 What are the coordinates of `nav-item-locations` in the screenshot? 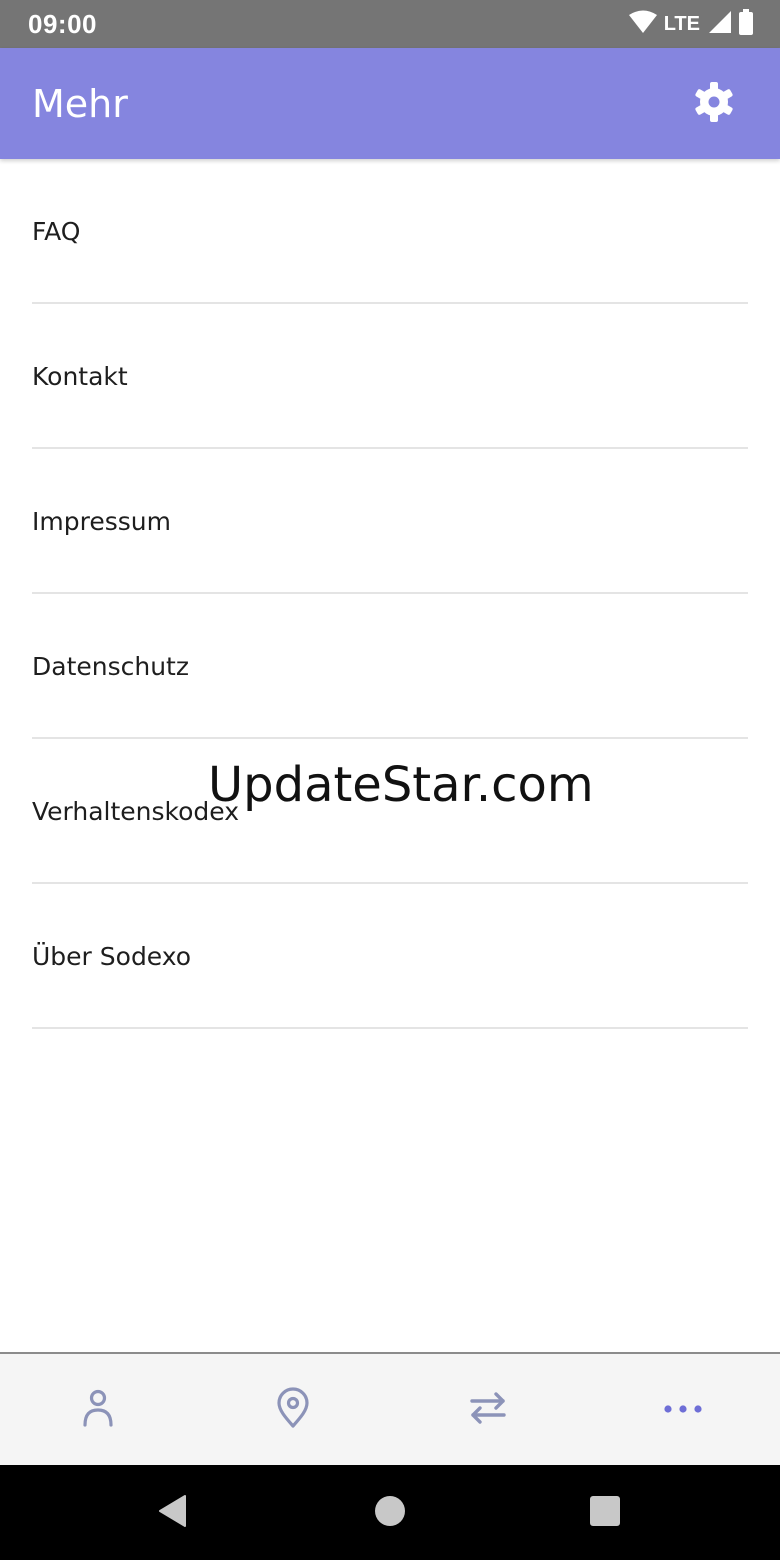 It's located at (292, 1409).